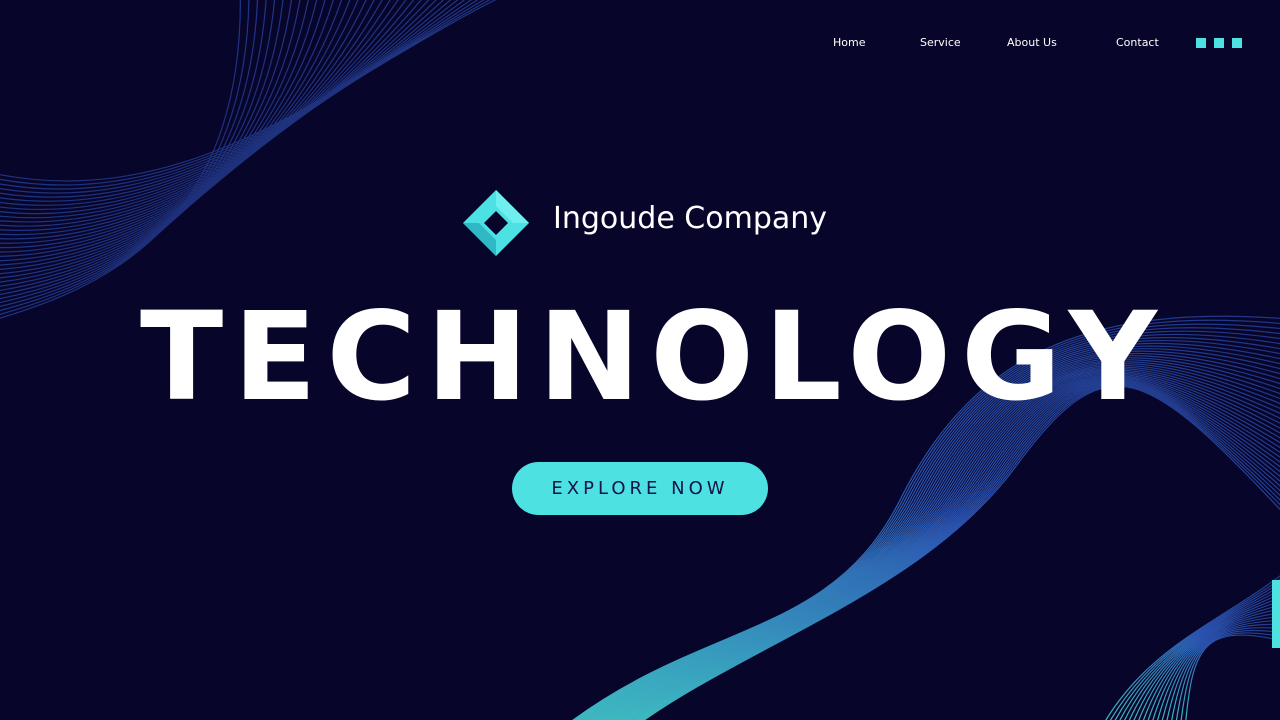 This screenshot has height=720, width=1280. What do you see at coordinates (496, 223) in the screenshot?
I see `diamond-logo-icon` at bounding box center [496, 223].